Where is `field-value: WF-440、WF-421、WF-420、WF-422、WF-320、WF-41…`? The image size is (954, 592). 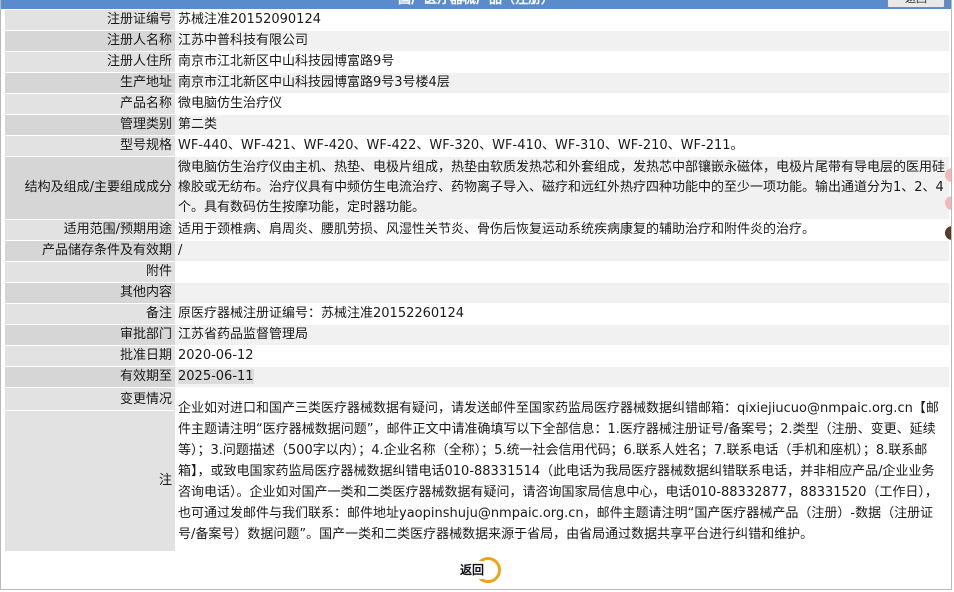
field-value: WF-440、WF-421、WF-420、WF-422、WF-320、WF-41… is located at coordinates (562, 146).